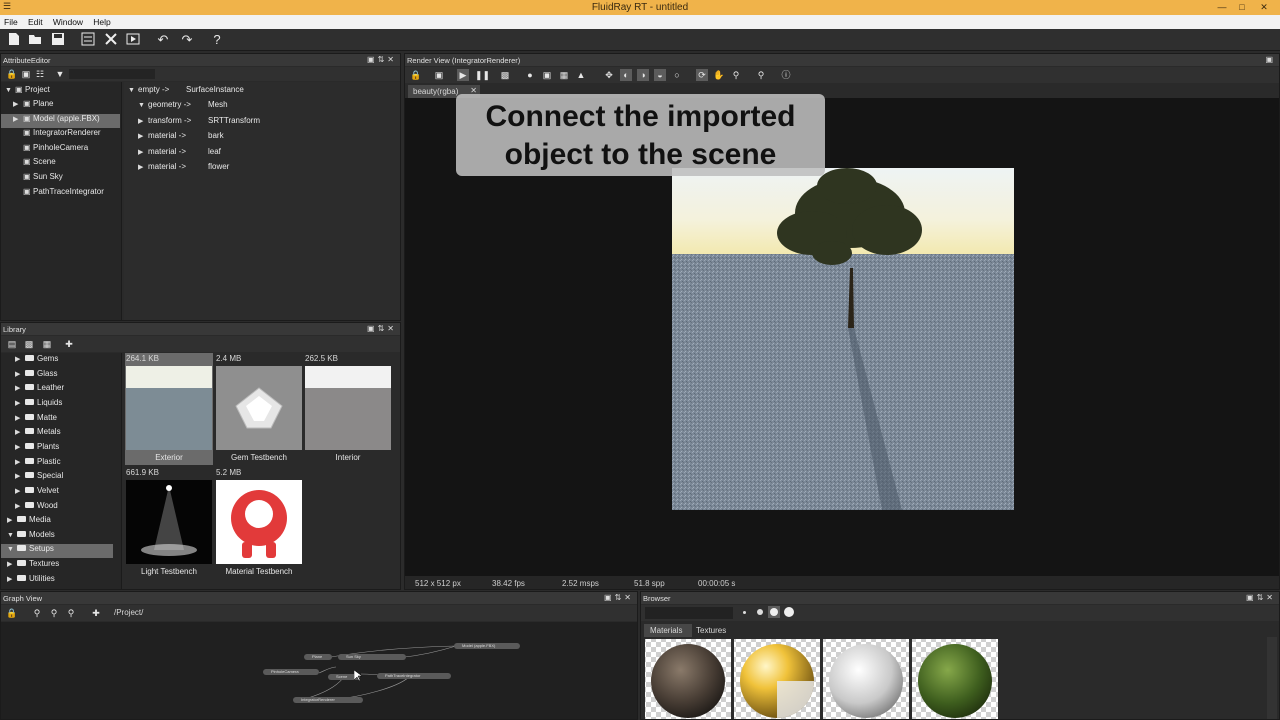 The width and height of the screenshot is (1280, 720). Describe the element at coordinates (774, 612) in the screenshot. I see `size-large-icon` at that location.